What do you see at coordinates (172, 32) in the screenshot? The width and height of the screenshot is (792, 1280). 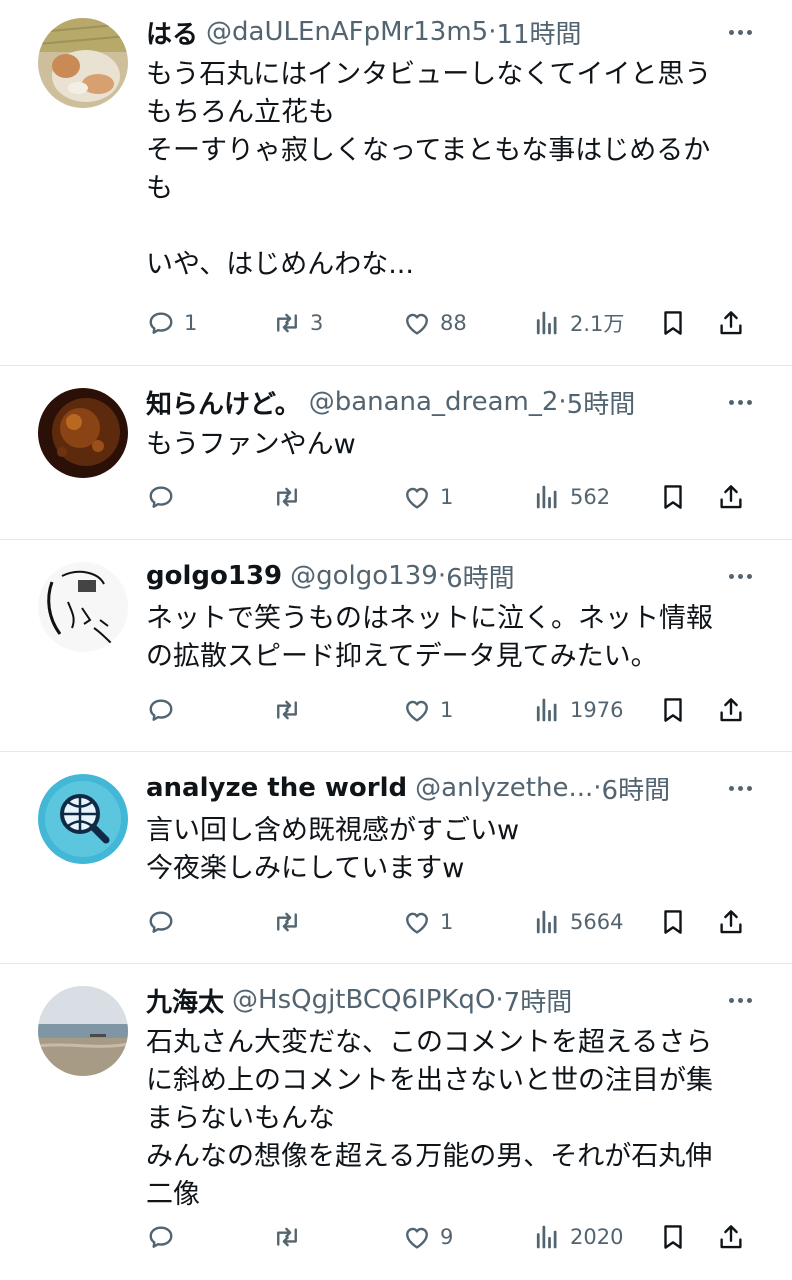 I see `display-name: はる` at bounding box center [172, 32].